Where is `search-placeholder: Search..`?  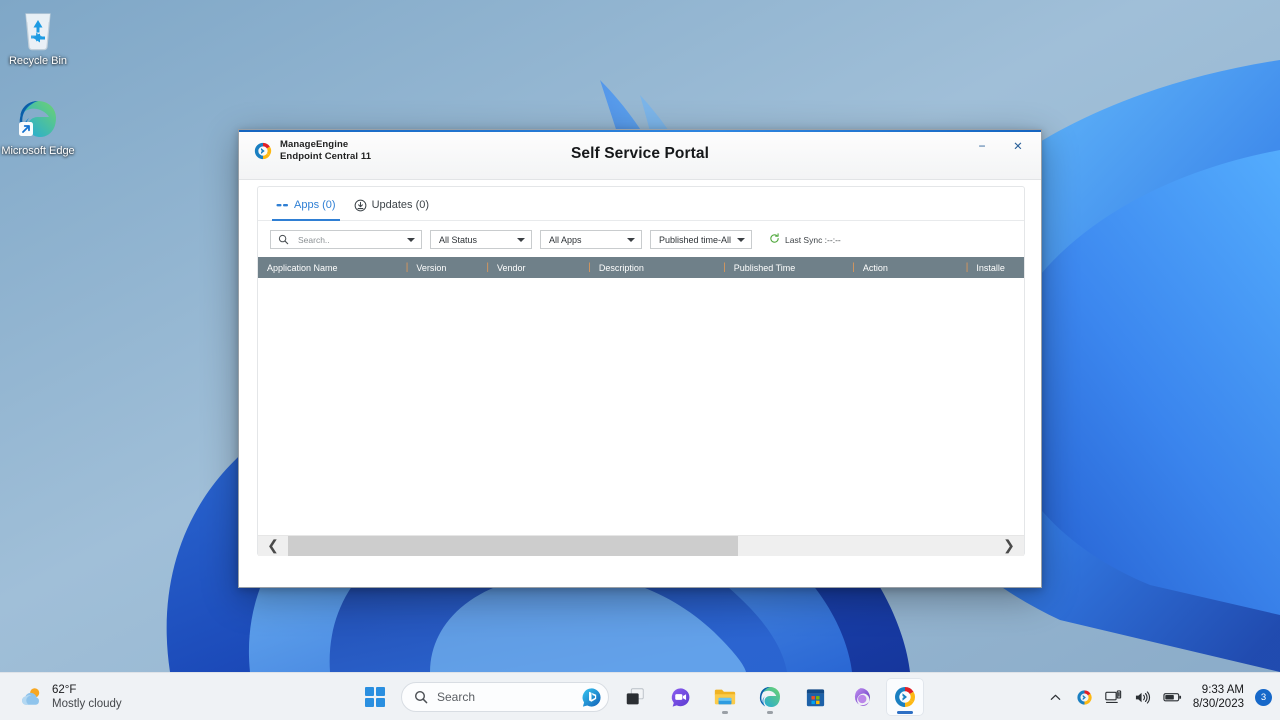
search-placeholder: Search.. is located at coordinates (314, 239).